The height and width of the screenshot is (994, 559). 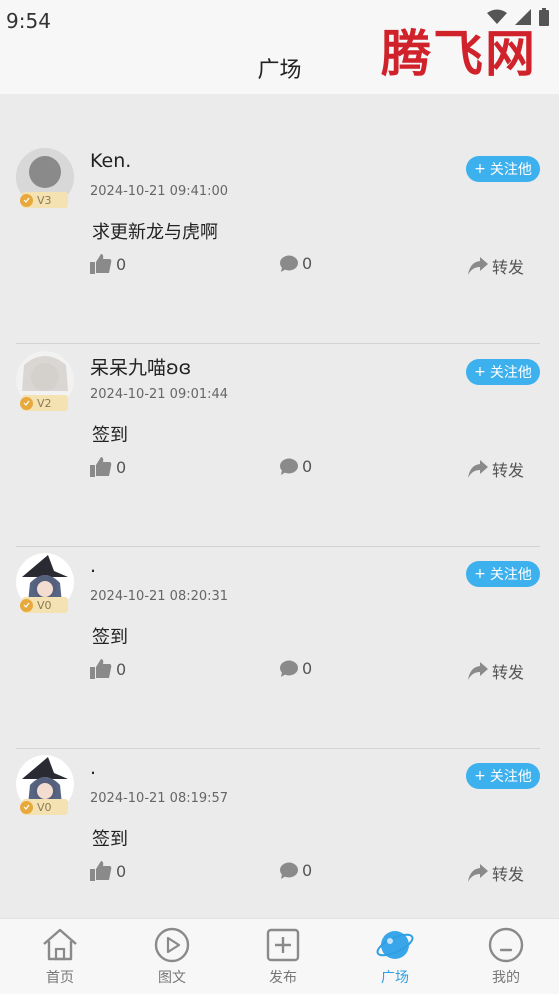 I want to click on tab-label: 图文, so click(x=172, y=978).